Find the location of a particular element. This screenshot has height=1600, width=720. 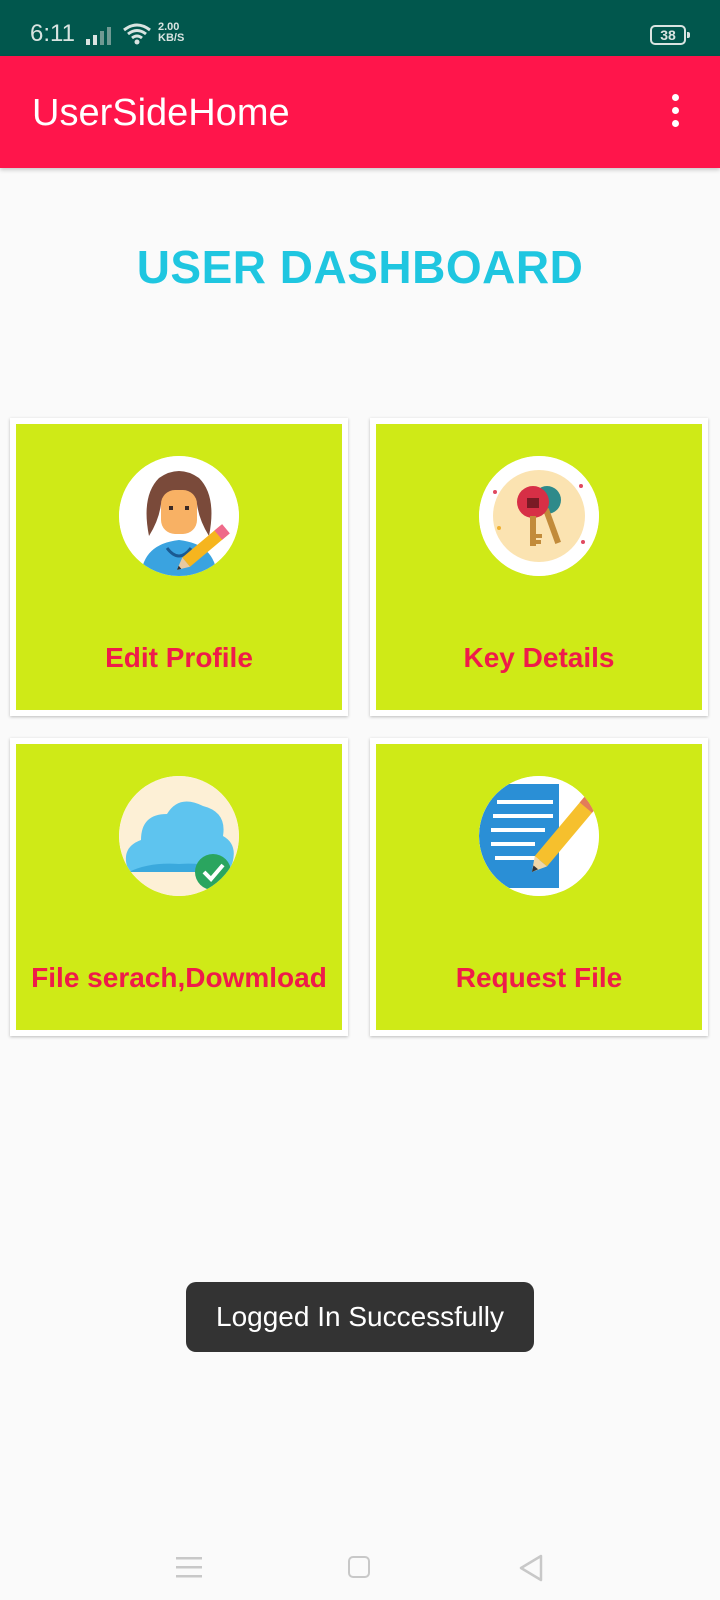

key-details-card: Key Details is located at coordinates (539, 567).